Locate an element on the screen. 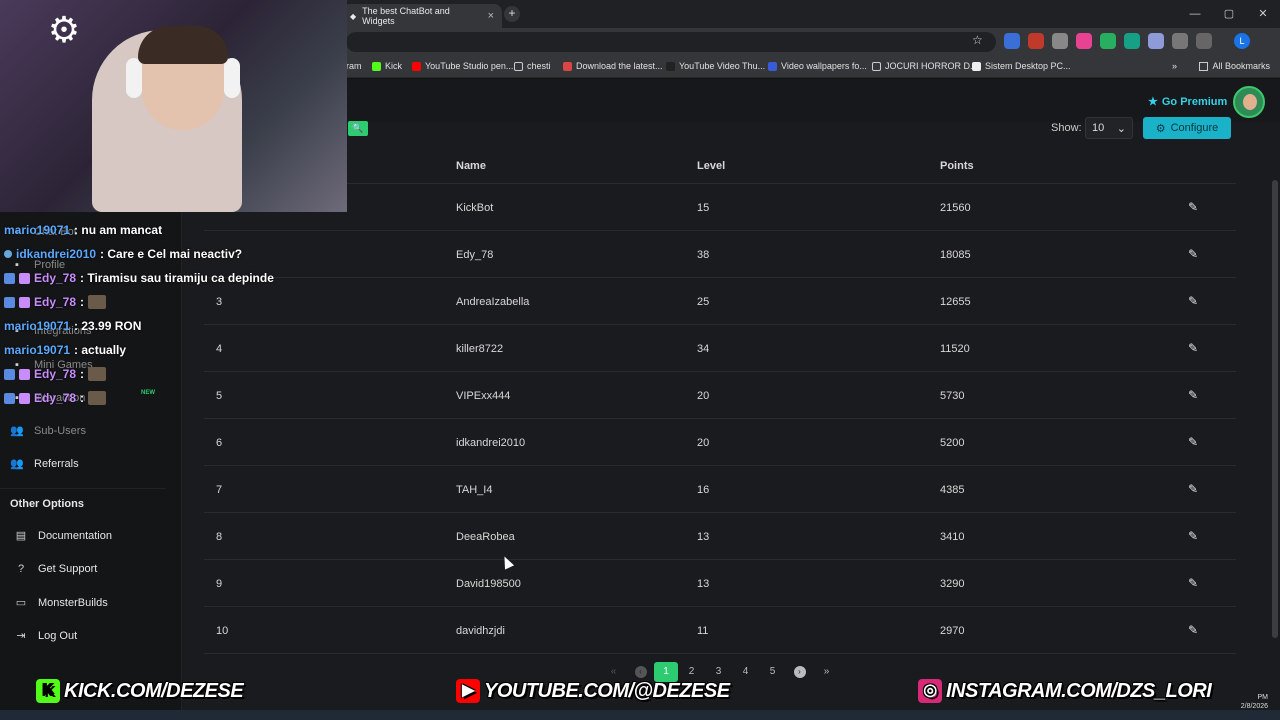 This screenshot has height=720, width=1280. column-header-level: Level is located at coordinates (711, 166).